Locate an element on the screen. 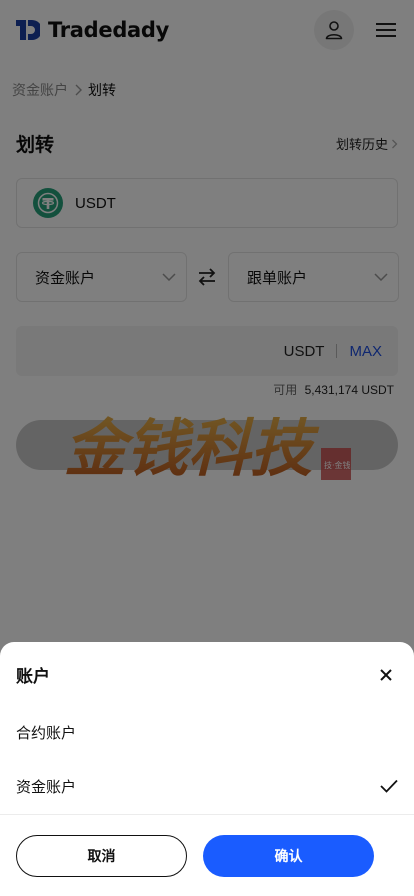 The image size is (414, 896). close-icon is located at coordinates (386, 674).